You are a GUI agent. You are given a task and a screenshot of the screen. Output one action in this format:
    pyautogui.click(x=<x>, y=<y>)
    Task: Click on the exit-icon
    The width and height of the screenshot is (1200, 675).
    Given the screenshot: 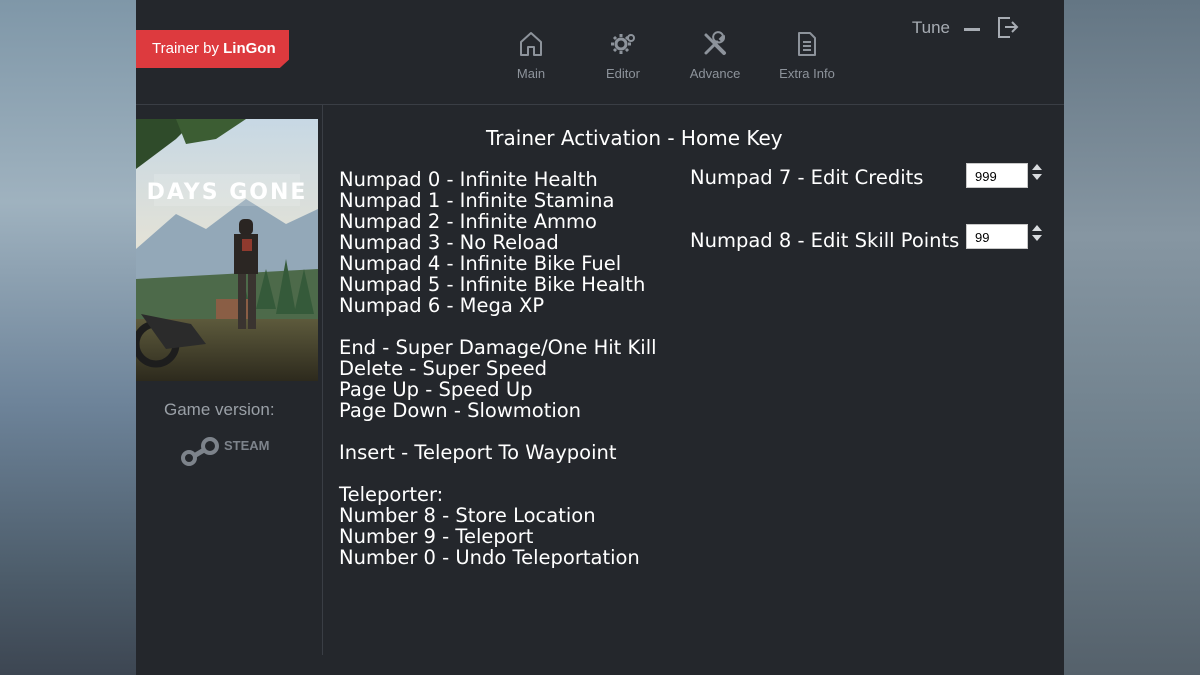 What is the action you would take?
    pyautogui.click(x=1008, y=27)
    